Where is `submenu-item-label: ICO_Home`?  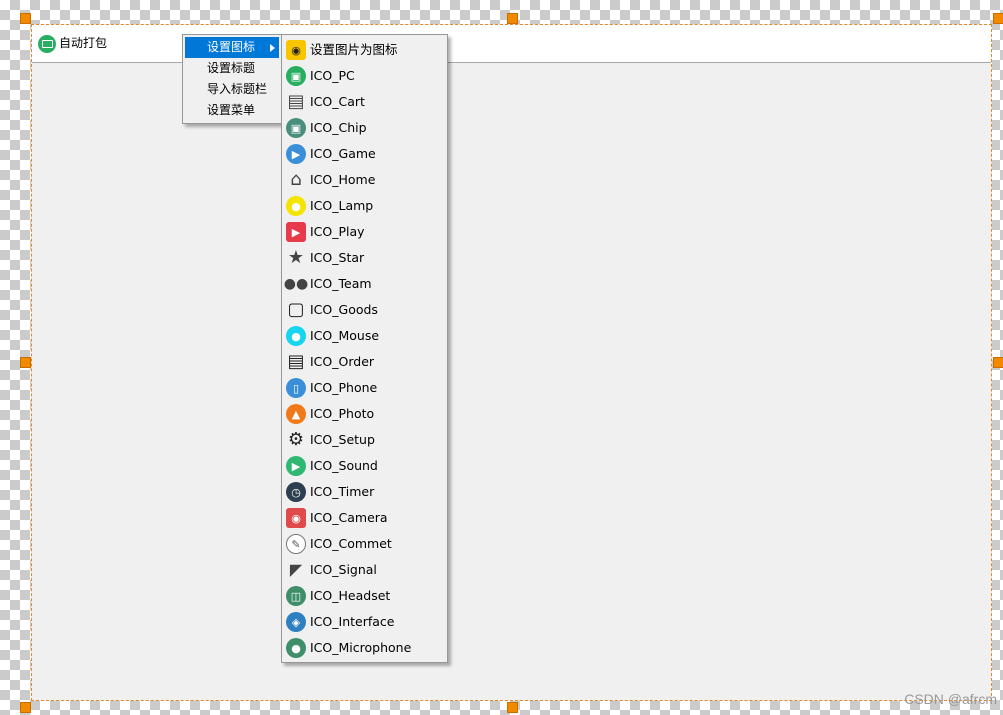
submenu-item-label: ICO_Home is located at coordinates (343, 179).